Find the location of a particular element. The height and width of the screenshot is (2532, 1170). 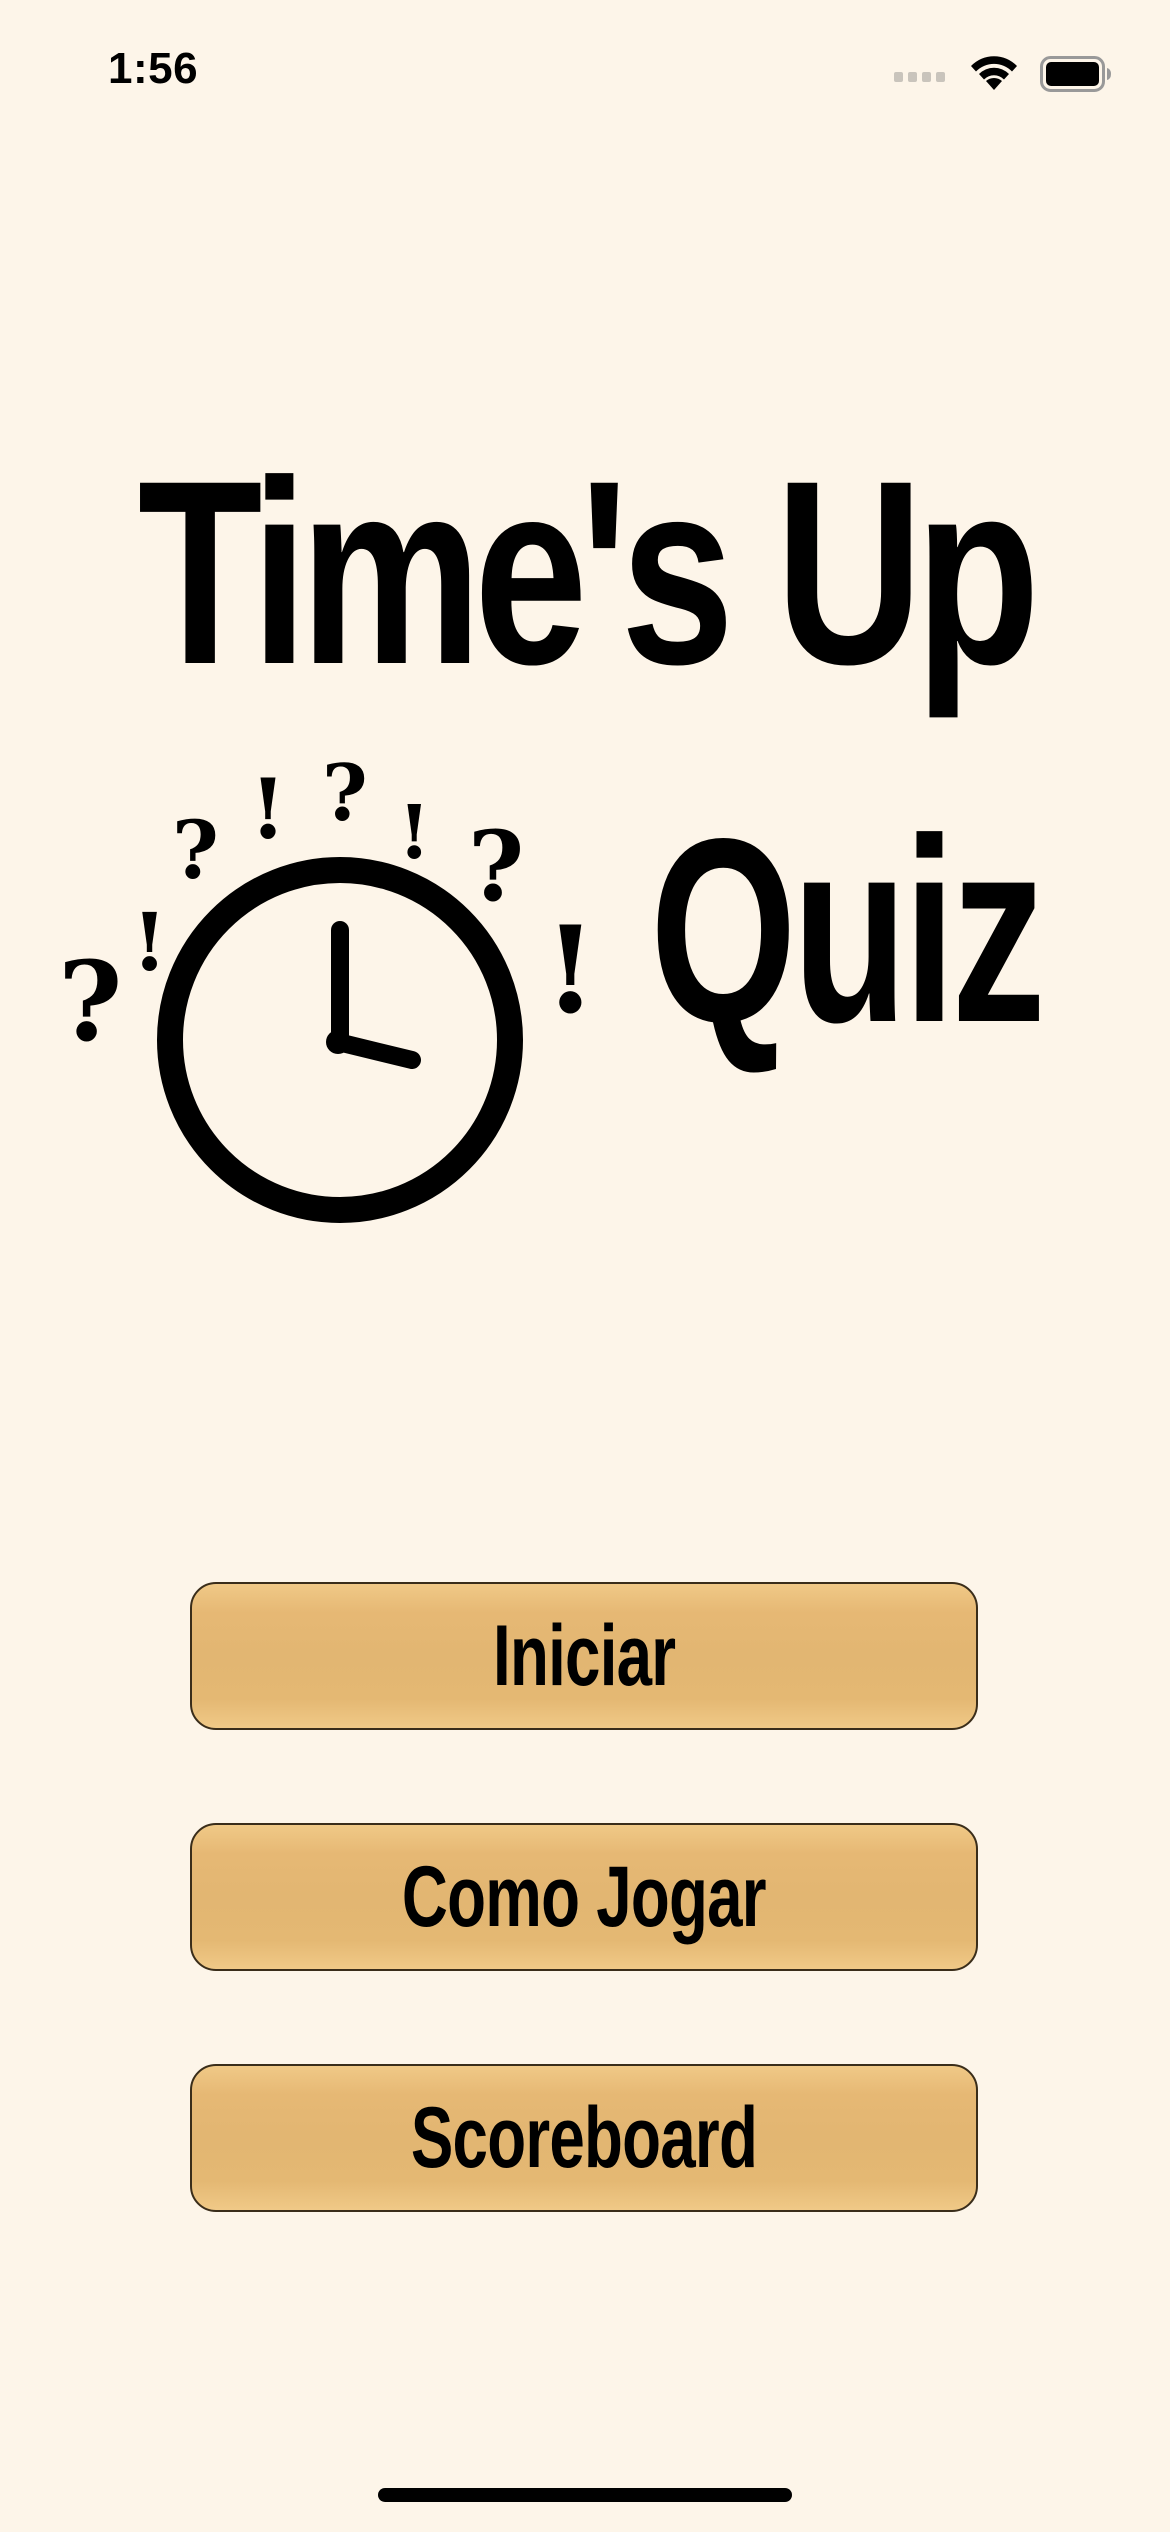

how-to-play-button: Como Jogar is located at coordinates (584, 1897).